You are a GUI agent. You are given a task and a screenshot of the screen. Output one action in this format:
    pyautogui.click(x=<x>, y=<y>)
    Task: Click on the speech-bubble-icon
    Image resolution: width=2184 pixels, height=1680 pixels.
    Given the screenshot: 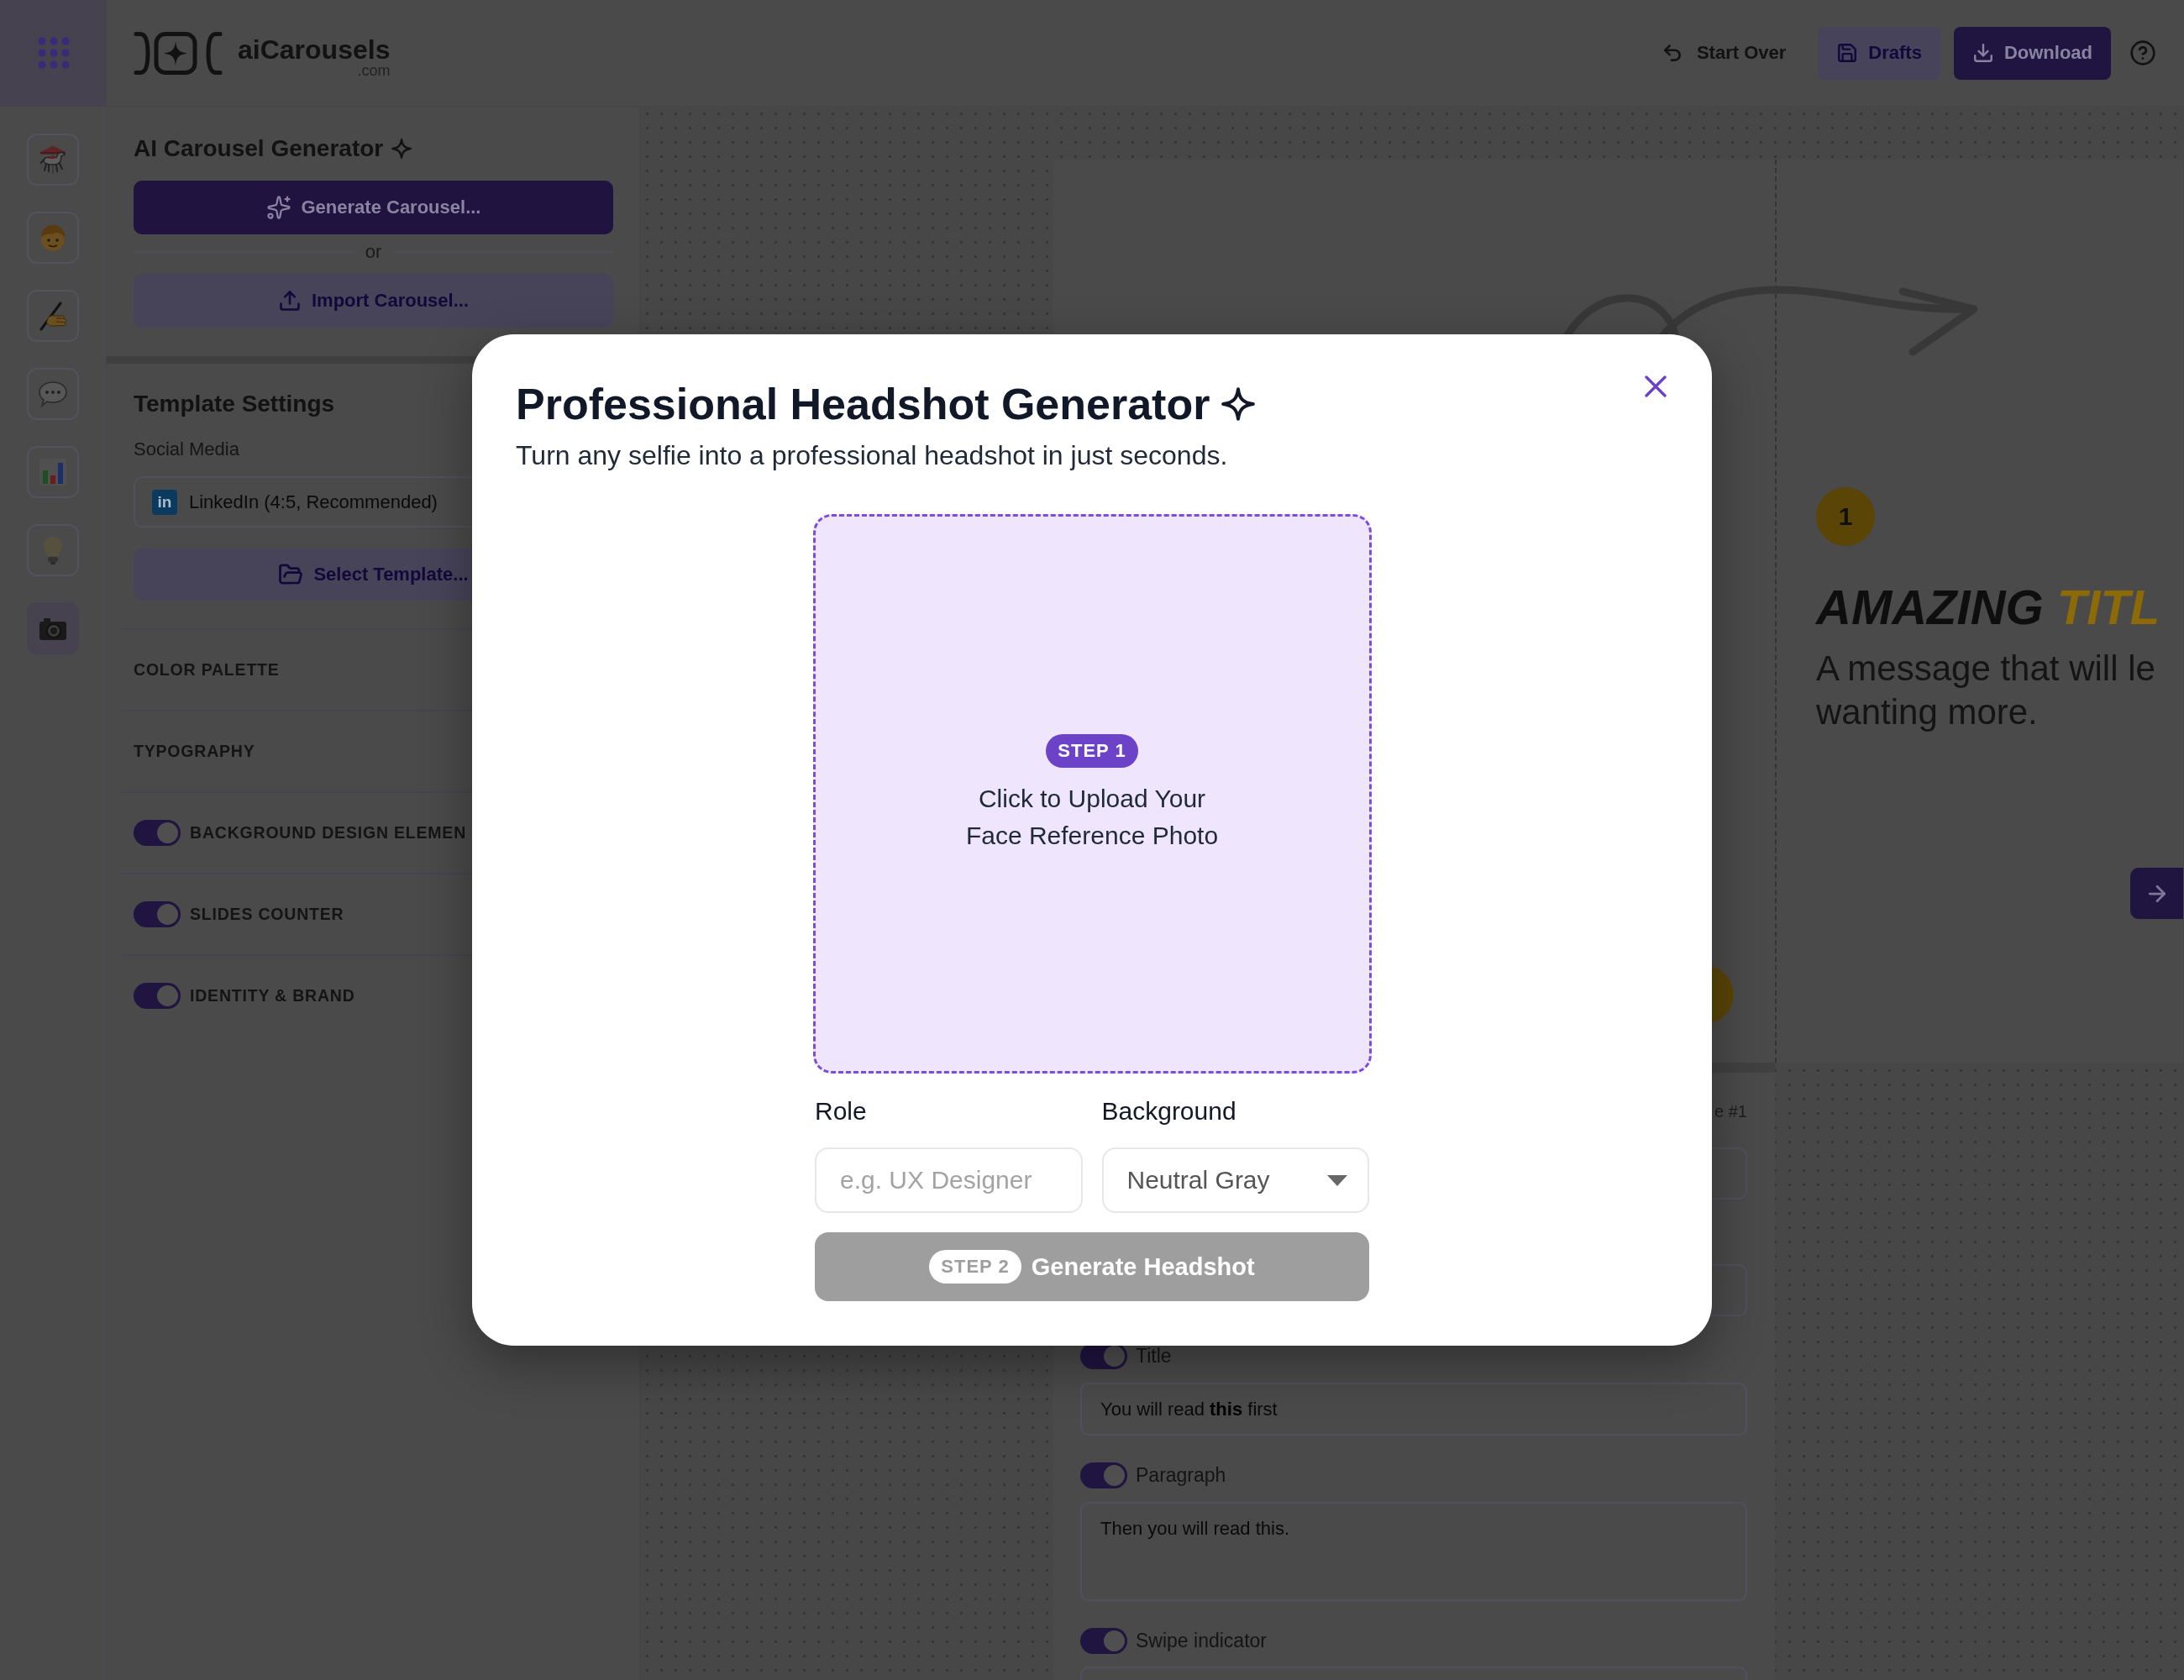 What is the action you would take?
    pyautogui.click(x=53, y=394)
    